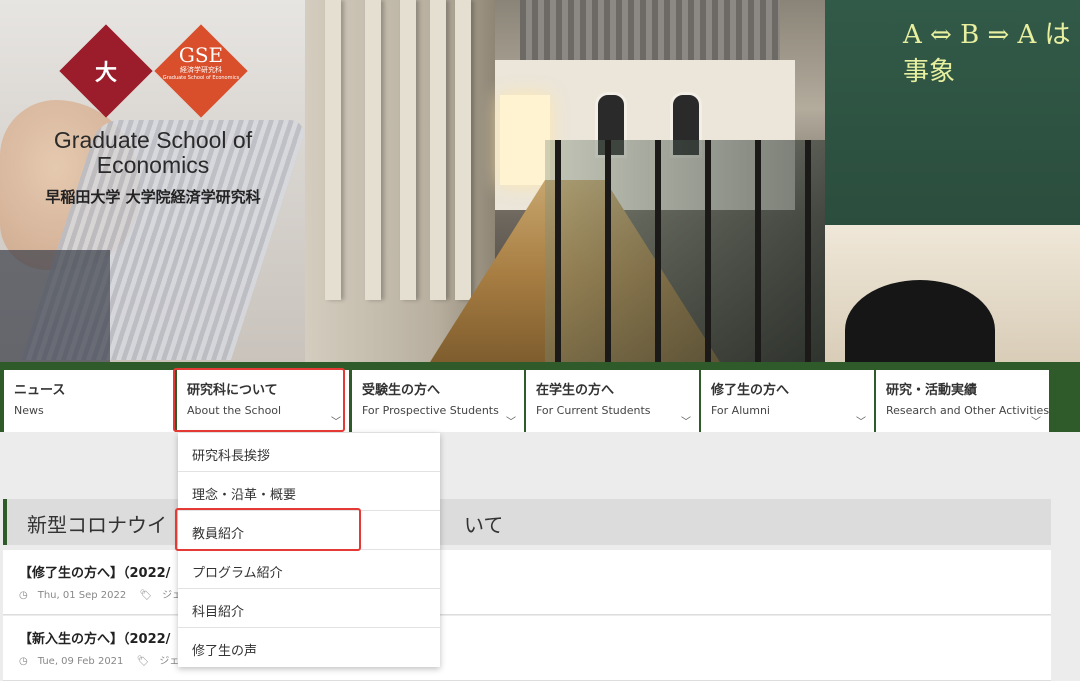 Image resolution: width=1080 pixels, height=681 pixels. Describe the element at coordinates (962, 401) in the screenshot. I see `nav-item-research: 研究・活動実績 Research and Other Activities ﹀` at that location.